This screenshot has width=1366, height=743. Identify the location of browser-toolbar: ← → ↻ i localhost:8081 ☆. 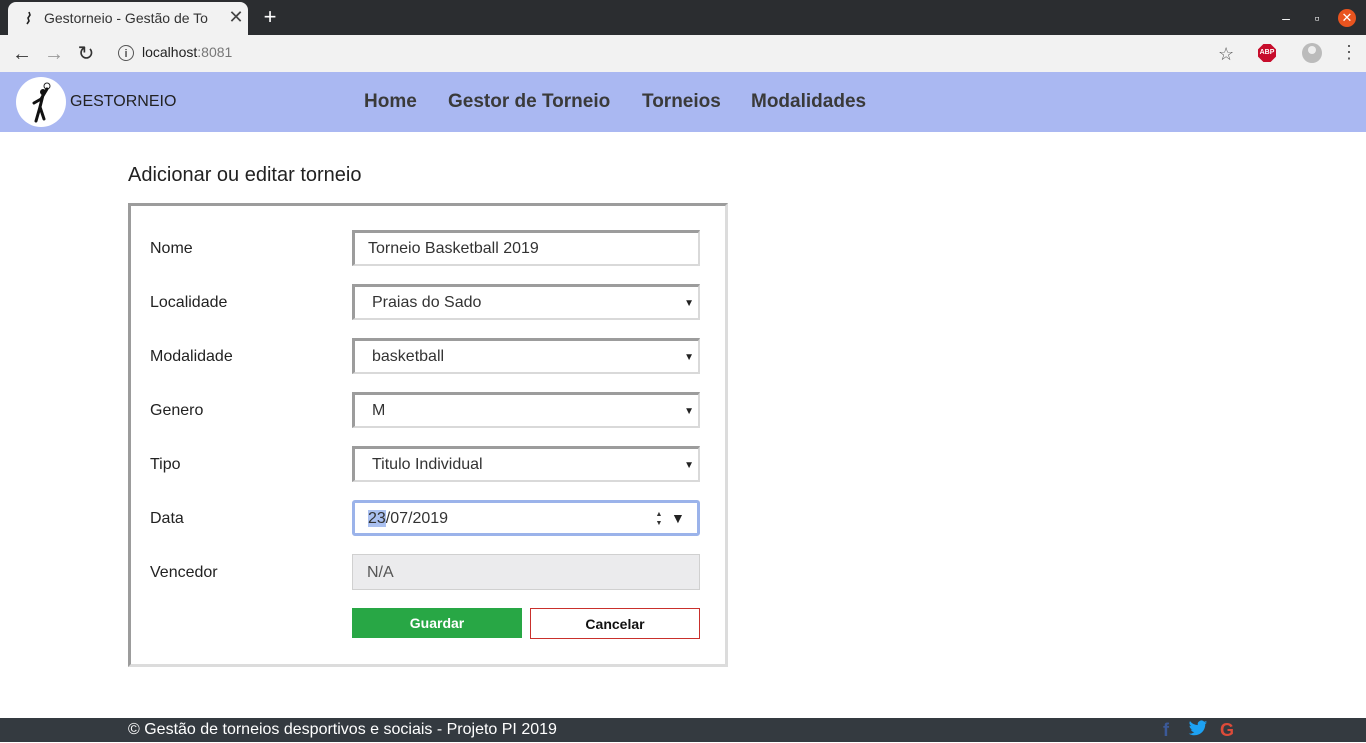
(683, 54).